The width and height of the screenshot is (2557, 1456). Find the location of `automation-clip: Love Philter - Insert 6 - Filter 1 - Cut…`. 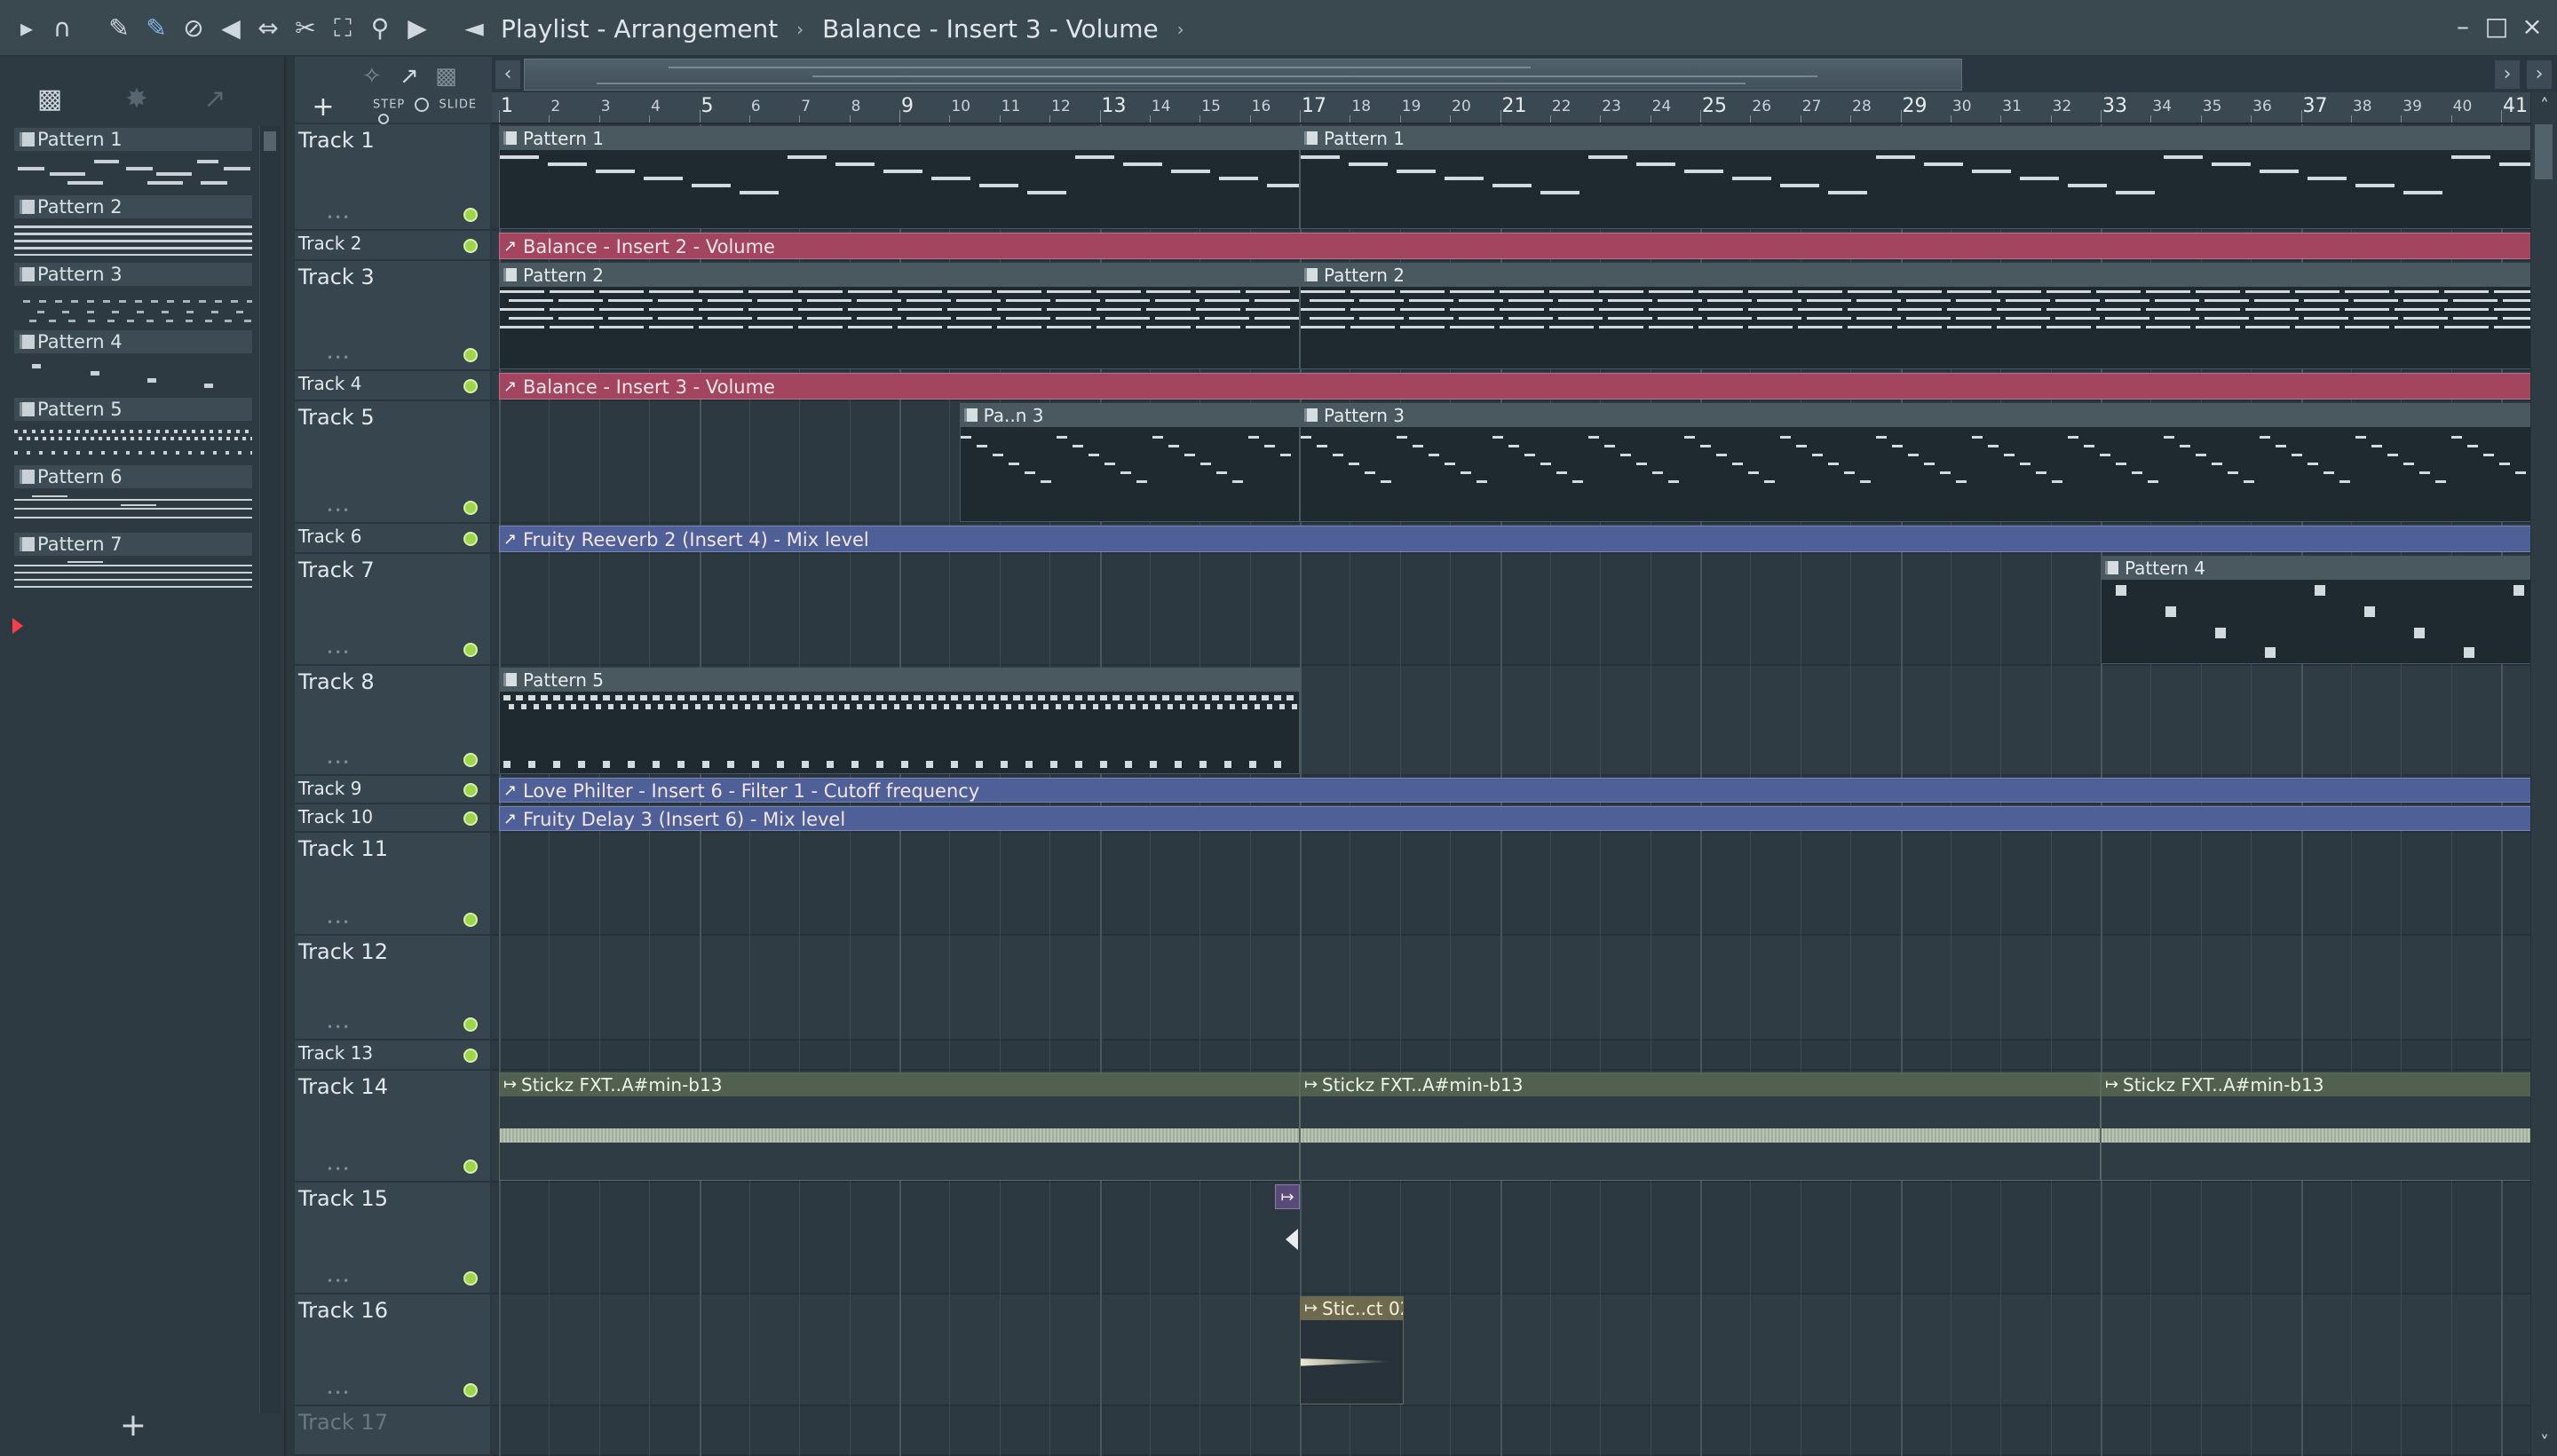

automation-clip: Love Philter - Insert 6 - Filter 1 - Cut… is located at coordinates (1514, 790).